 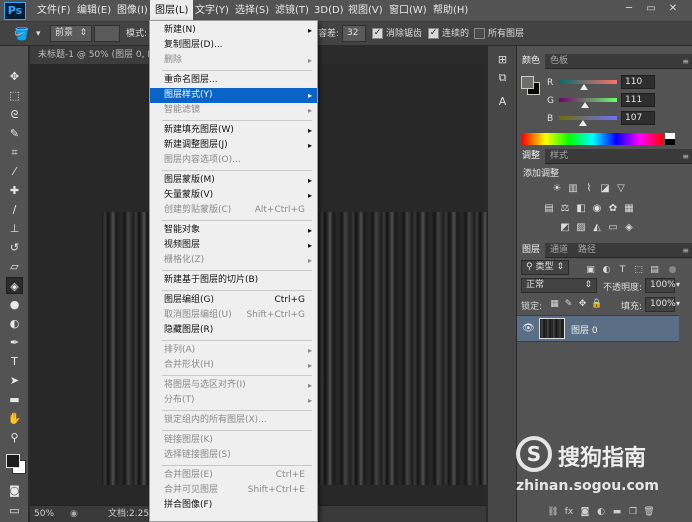 What do you see at coordinates (589, 189) in the screenshot?
I see `curves-icon: ⌇` at bounding box center [589, 189].